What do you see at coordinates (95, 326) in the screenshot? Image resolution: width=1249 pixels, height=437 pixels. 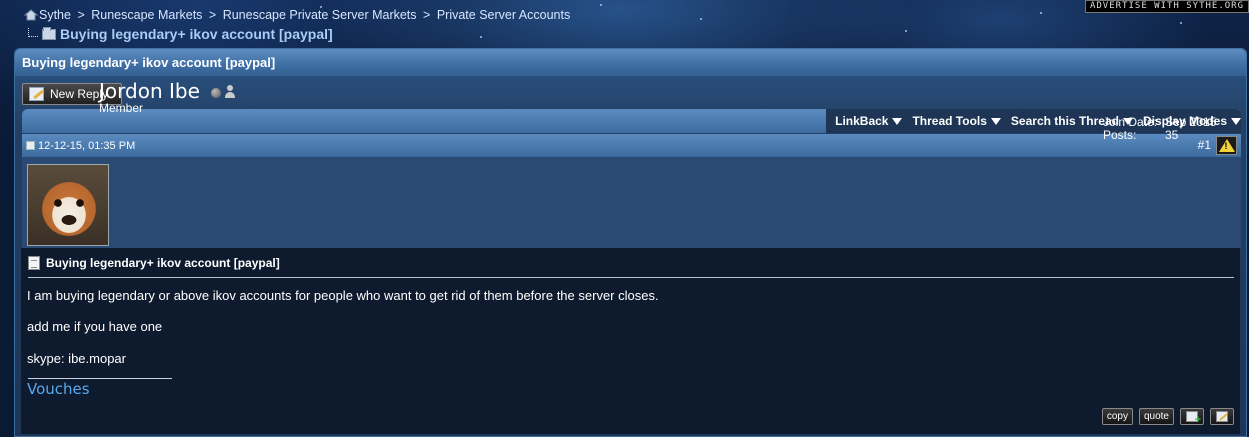 I see `post-line: add me if you have one` at bounding box center [95, 326].